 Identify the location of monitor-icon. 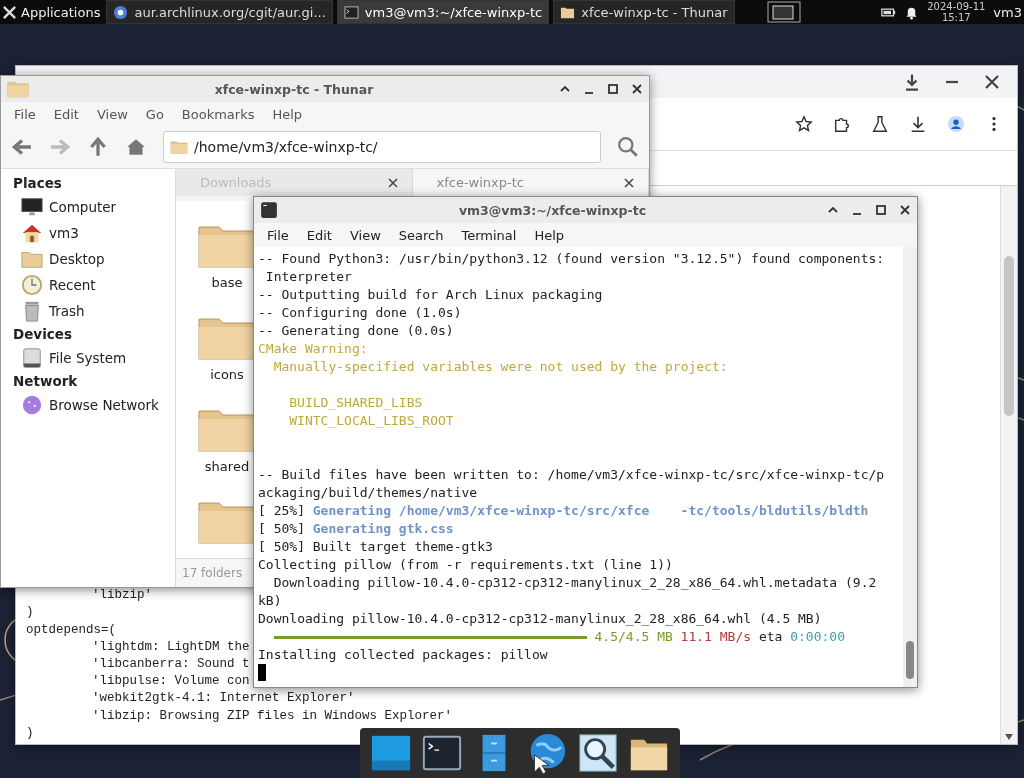
(32, 207).